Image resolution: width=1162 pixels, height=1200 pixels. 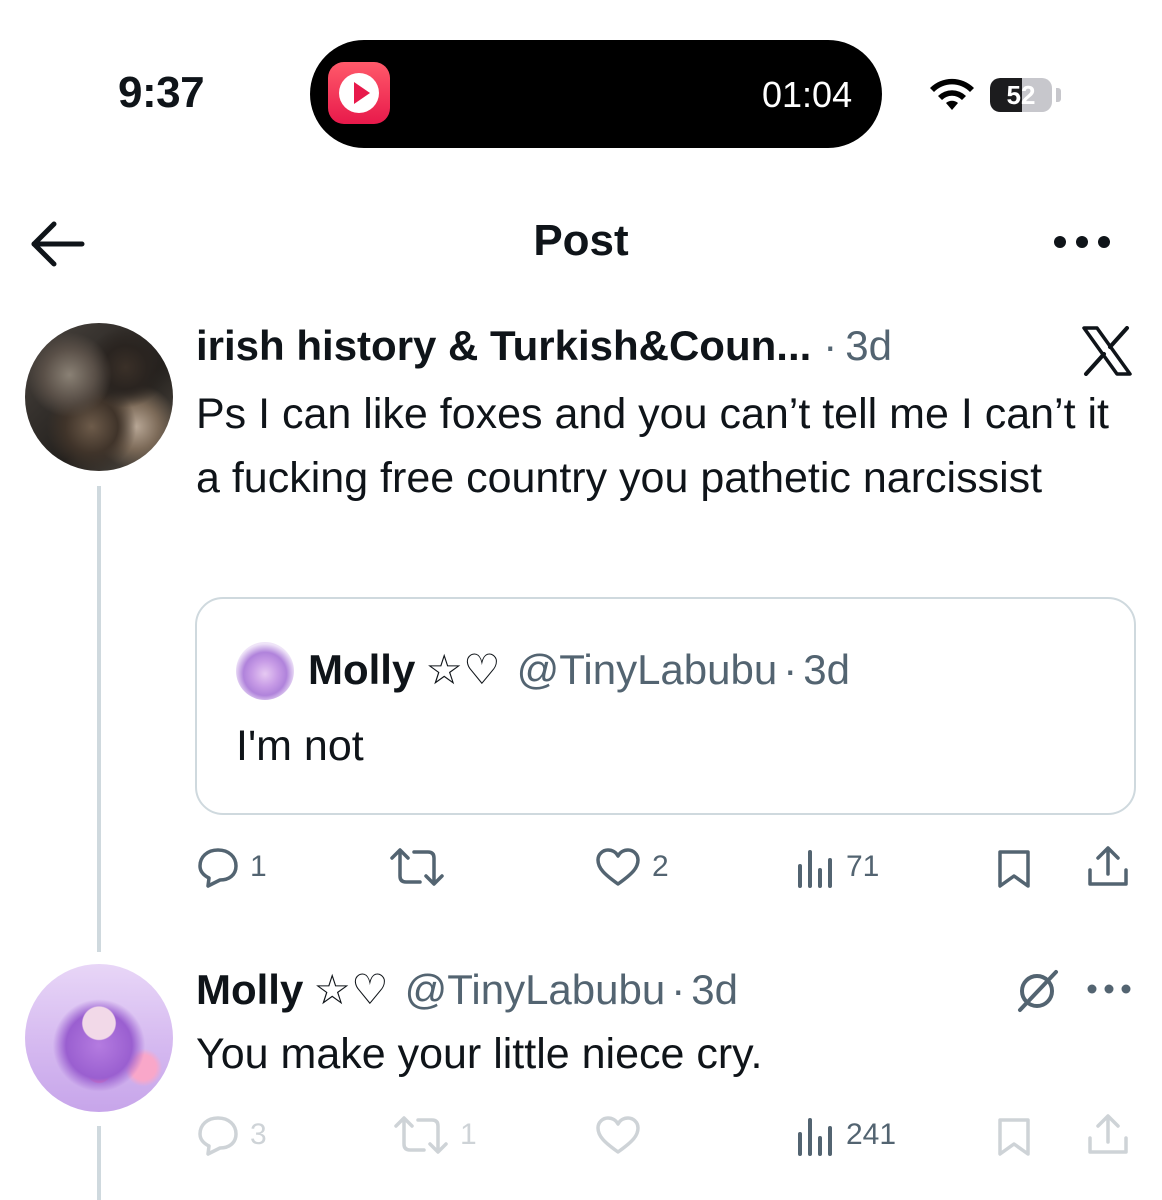 I want to click on reply-count: 1, so click(x=258, y=866).